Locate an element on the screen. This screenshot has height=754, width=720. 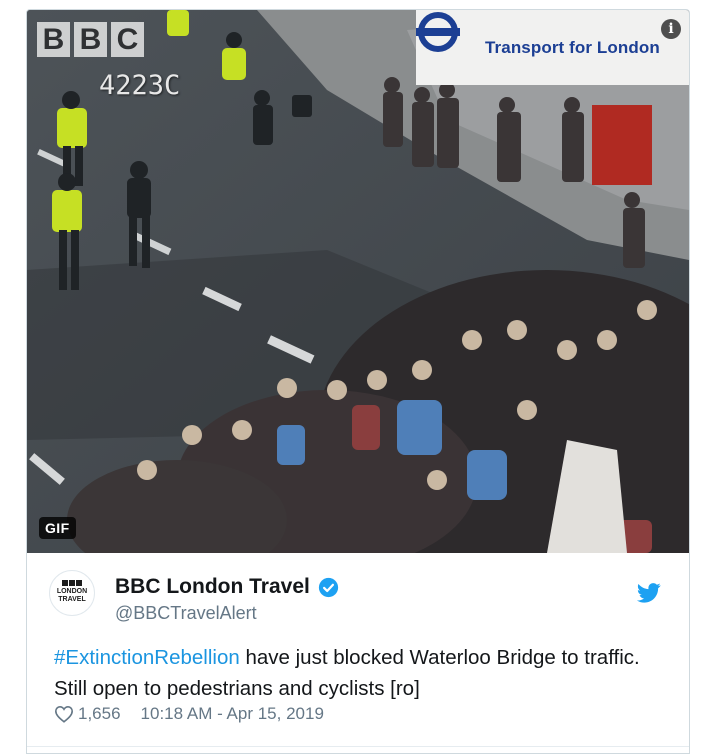
bbc-mini-logo is located at coordinates (72, 583).